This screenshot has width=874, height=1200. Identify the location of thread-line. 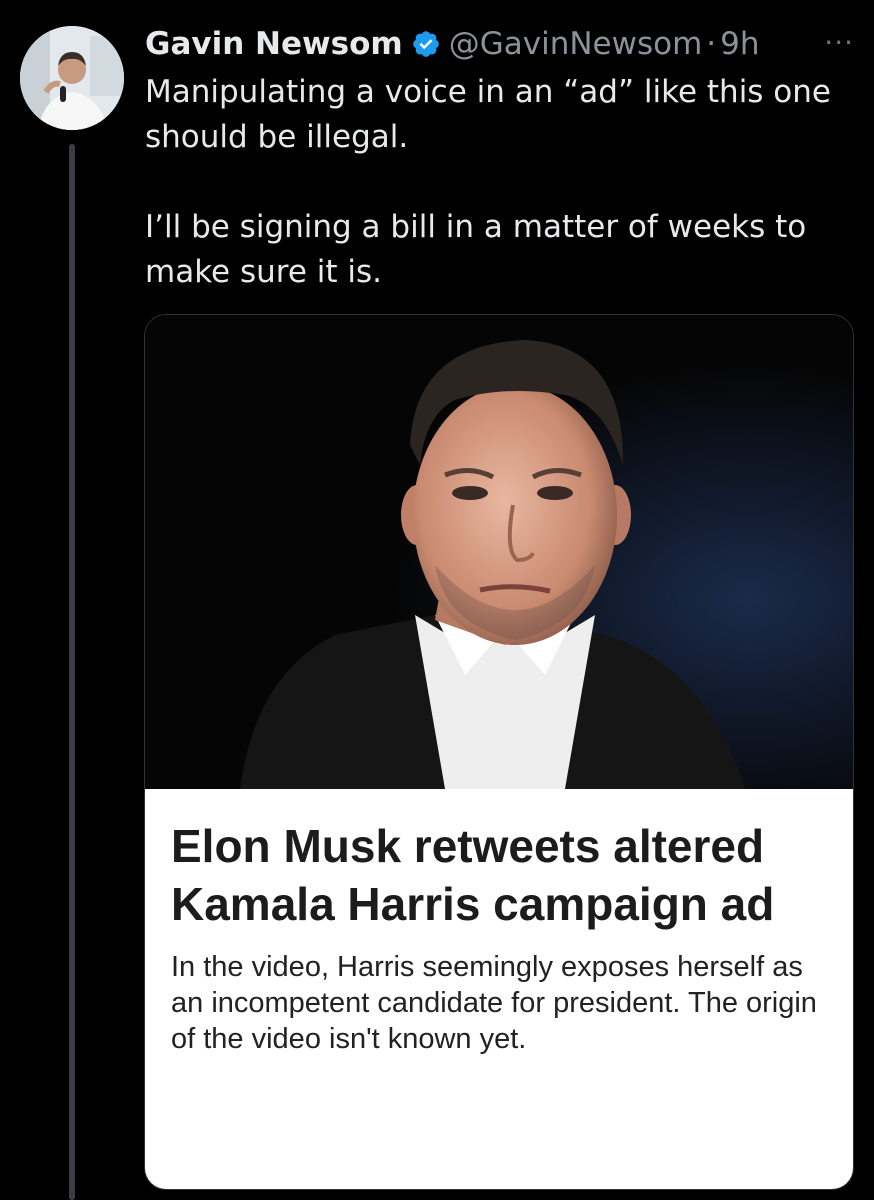
(72, 672).